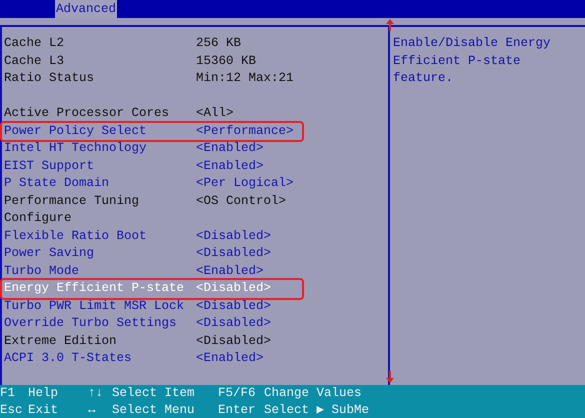 The height and width of the screenshot is (418, 585). What do you see at coordinates (86, 9) in the screenshot?
I see `menu-tab: Advanced` at bounding box center [86, 9].